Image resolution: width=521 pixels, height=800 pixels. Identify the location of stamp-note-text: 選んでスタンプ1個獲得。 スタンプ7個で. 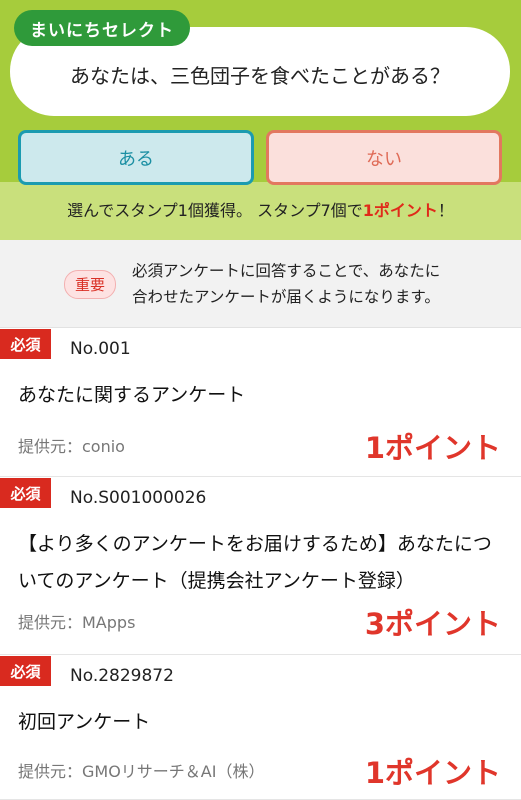
(215, 210).